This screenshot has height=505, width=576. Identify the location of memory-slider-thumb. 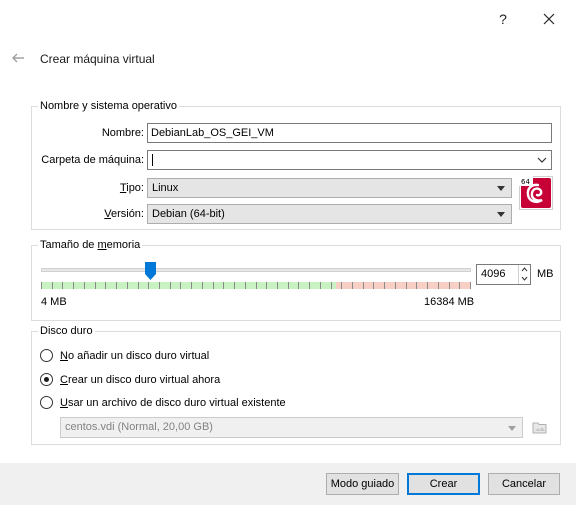
(150, 271).